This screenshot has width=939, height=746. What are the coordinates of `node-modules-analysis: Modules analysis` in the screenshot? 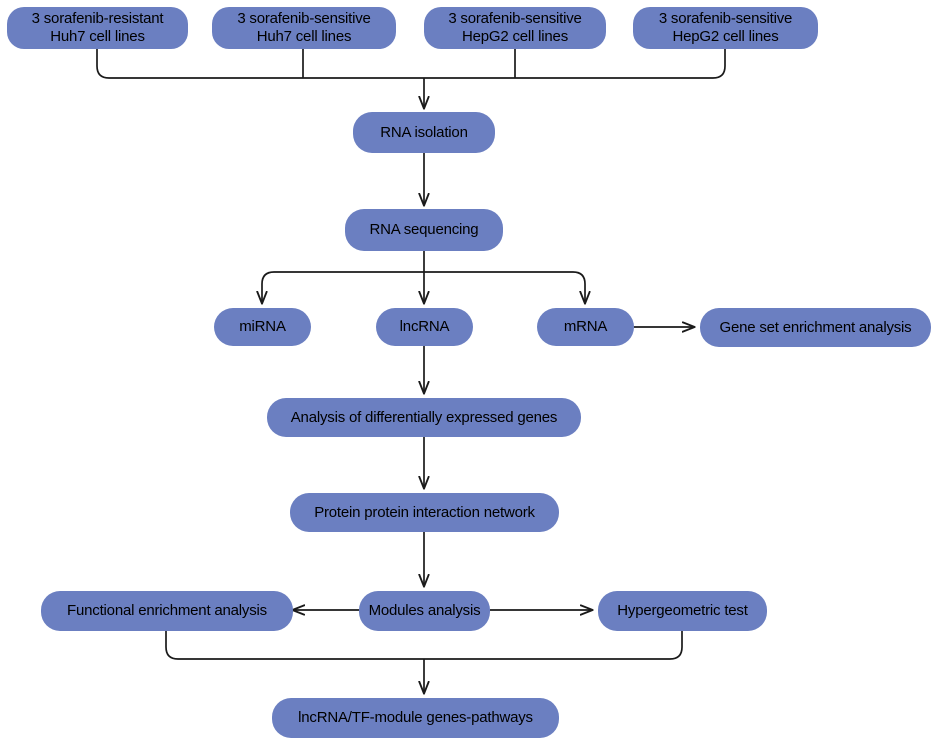 It's located at (424, 611).